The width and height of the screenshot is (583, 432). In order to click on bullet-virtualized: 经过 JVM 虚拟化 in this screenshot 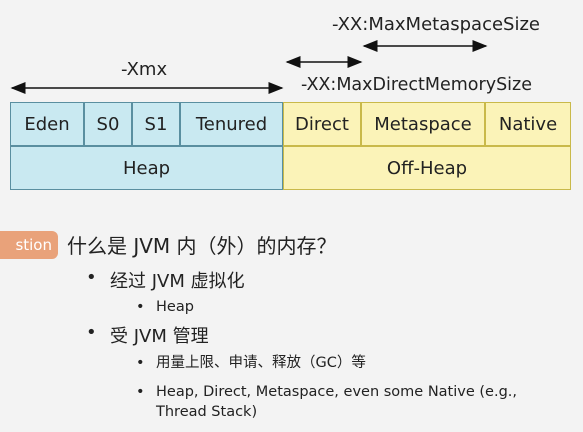, I will do `click(165, 280)`.